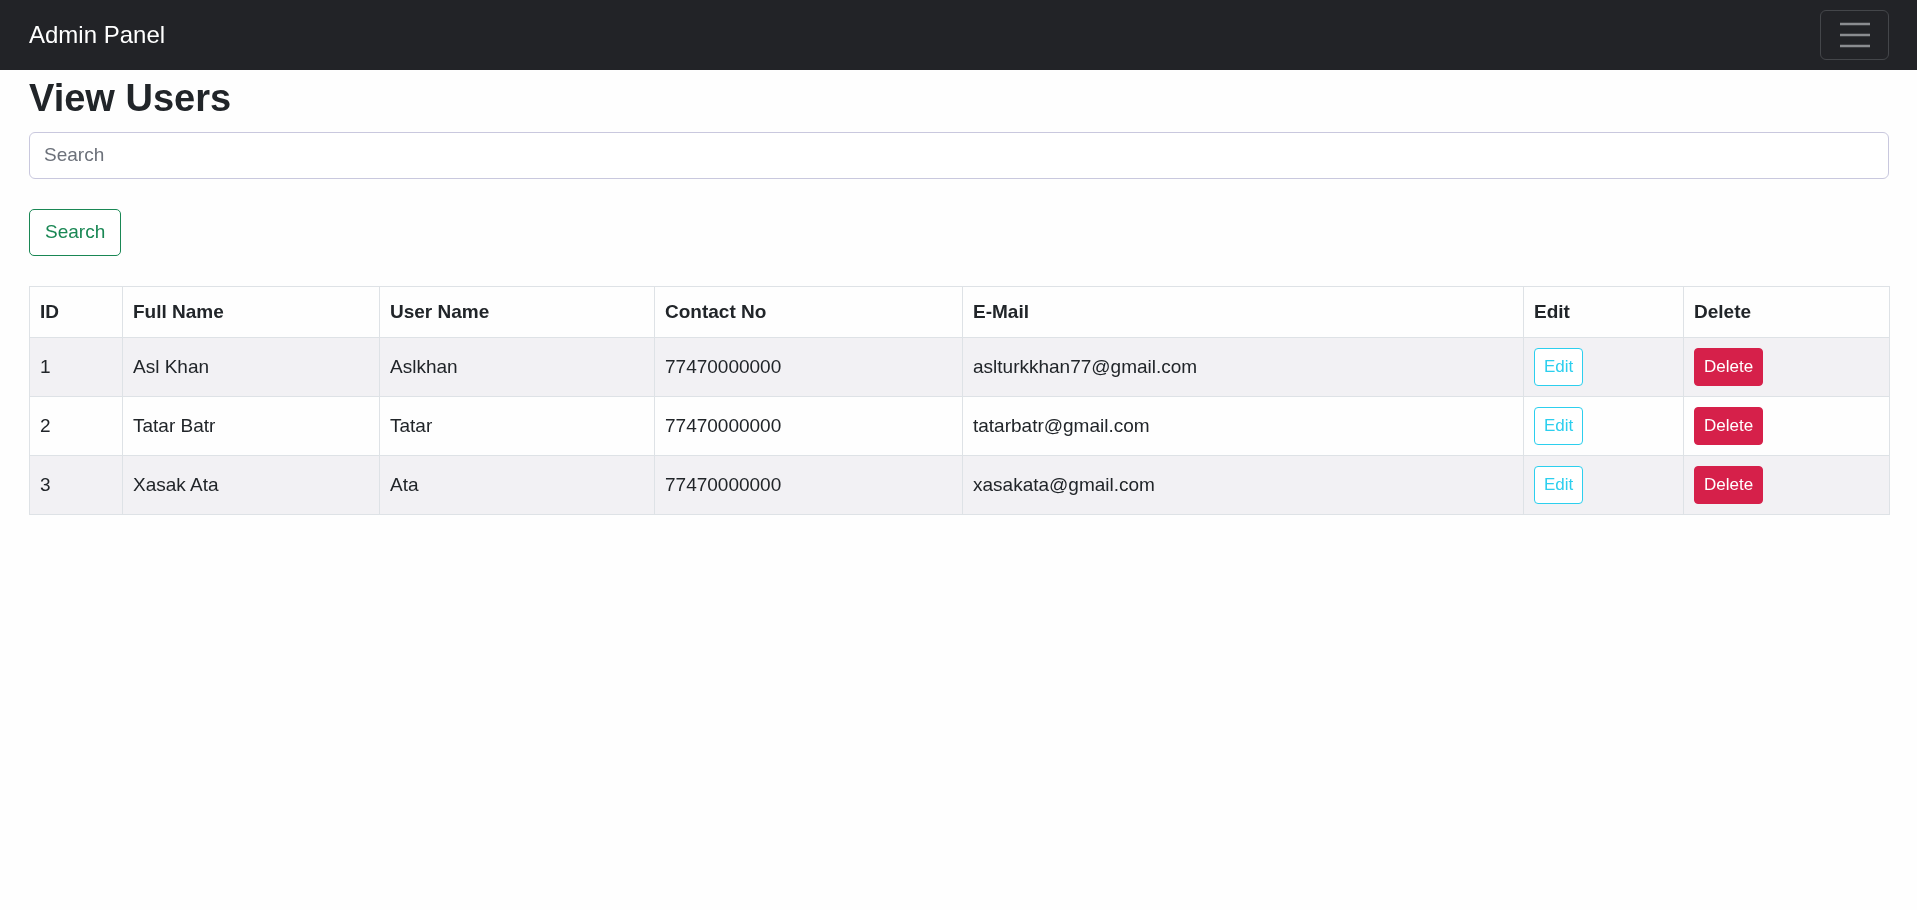  I want to click on table-cell: Ata, so click(517, 485).